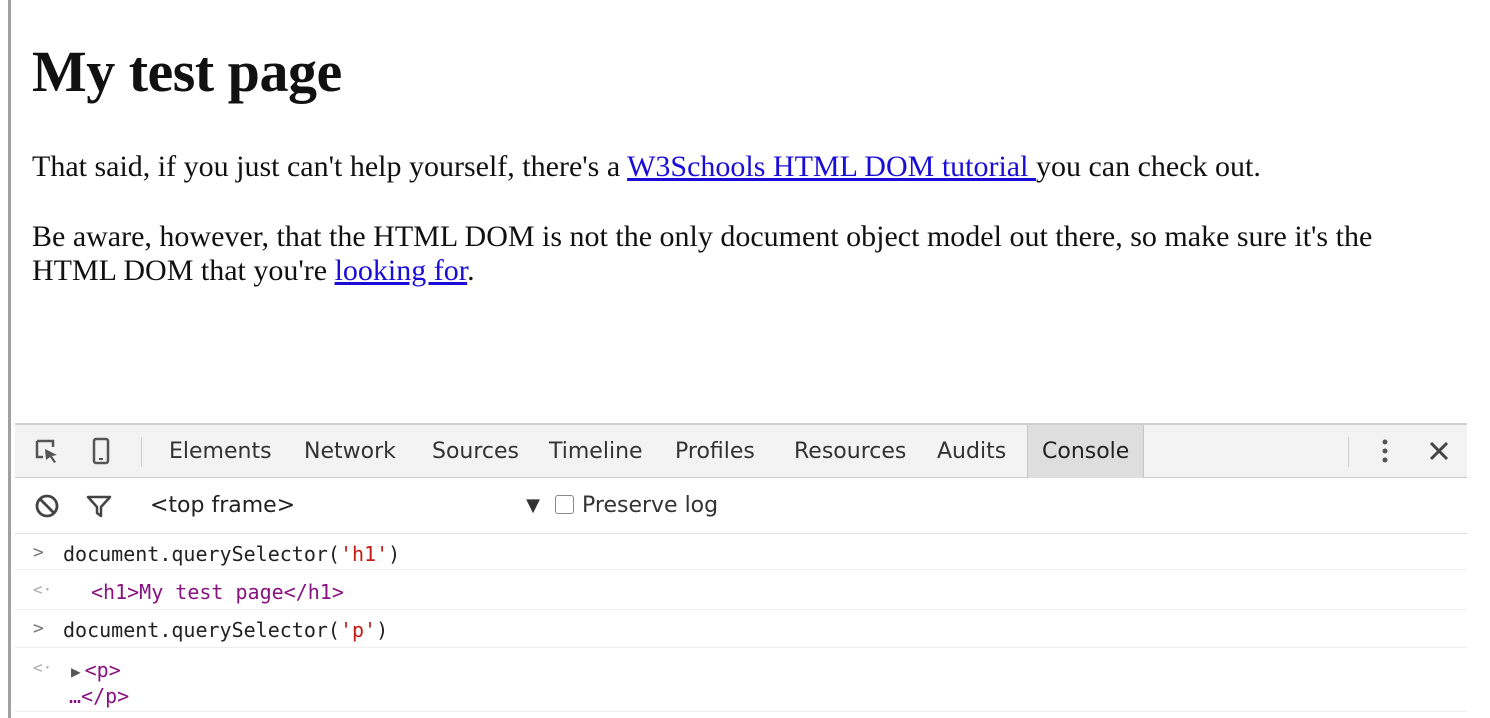  I want to click on dropdown-arrow-icon: ▼, so click(533, 505).